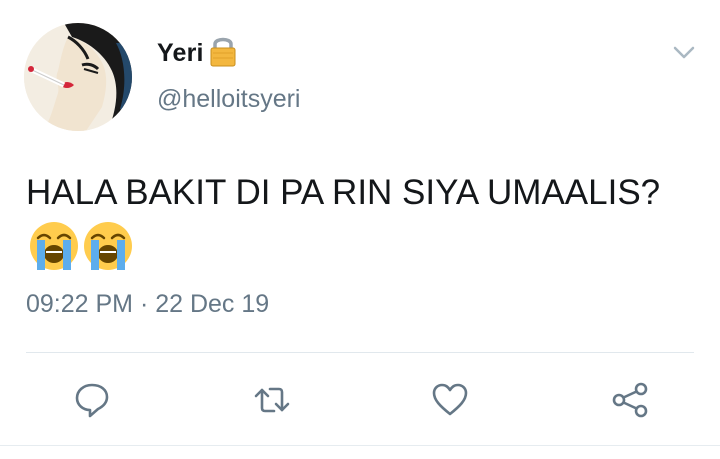 The height and width of the screenshot is (459, 720). I want to click on avatar, so click(78, 77).